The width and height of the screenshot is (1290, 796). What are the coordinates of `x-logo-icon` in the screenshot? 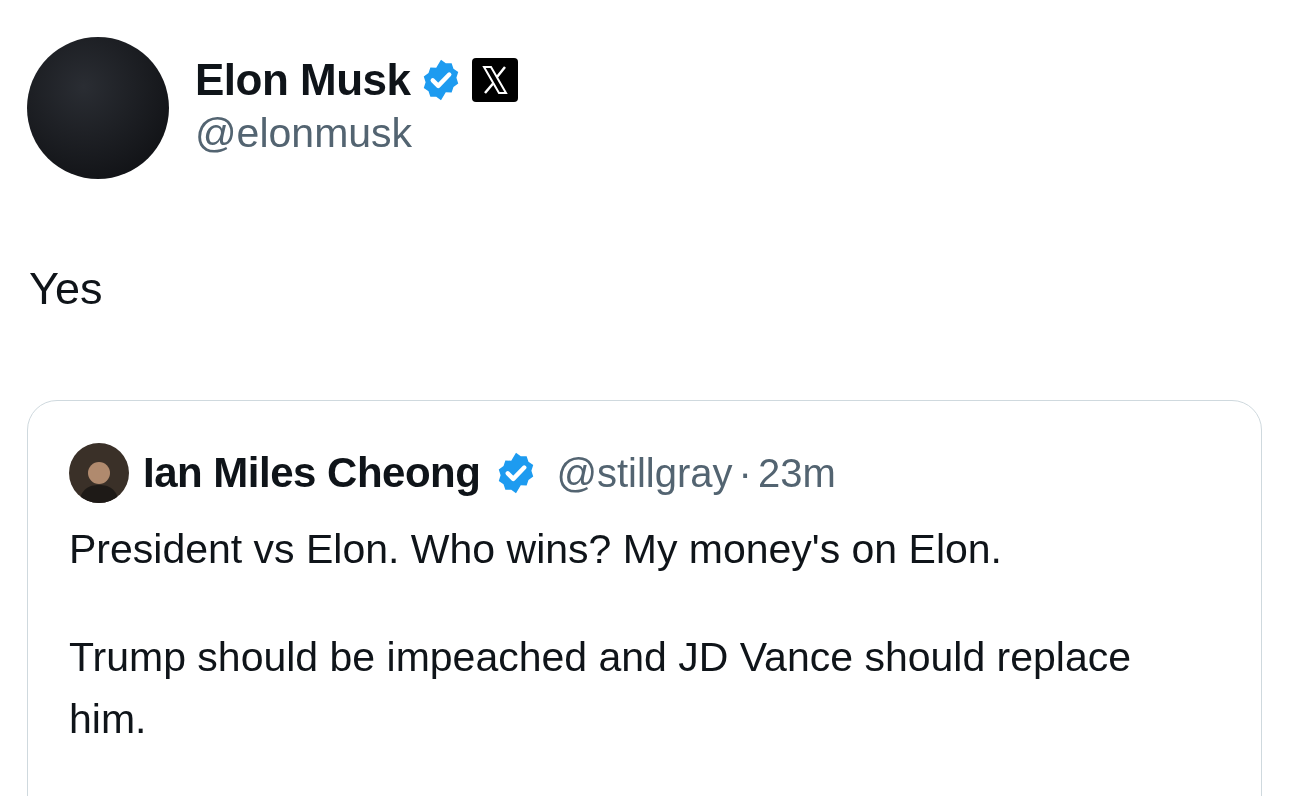 It's located at (494, 80).